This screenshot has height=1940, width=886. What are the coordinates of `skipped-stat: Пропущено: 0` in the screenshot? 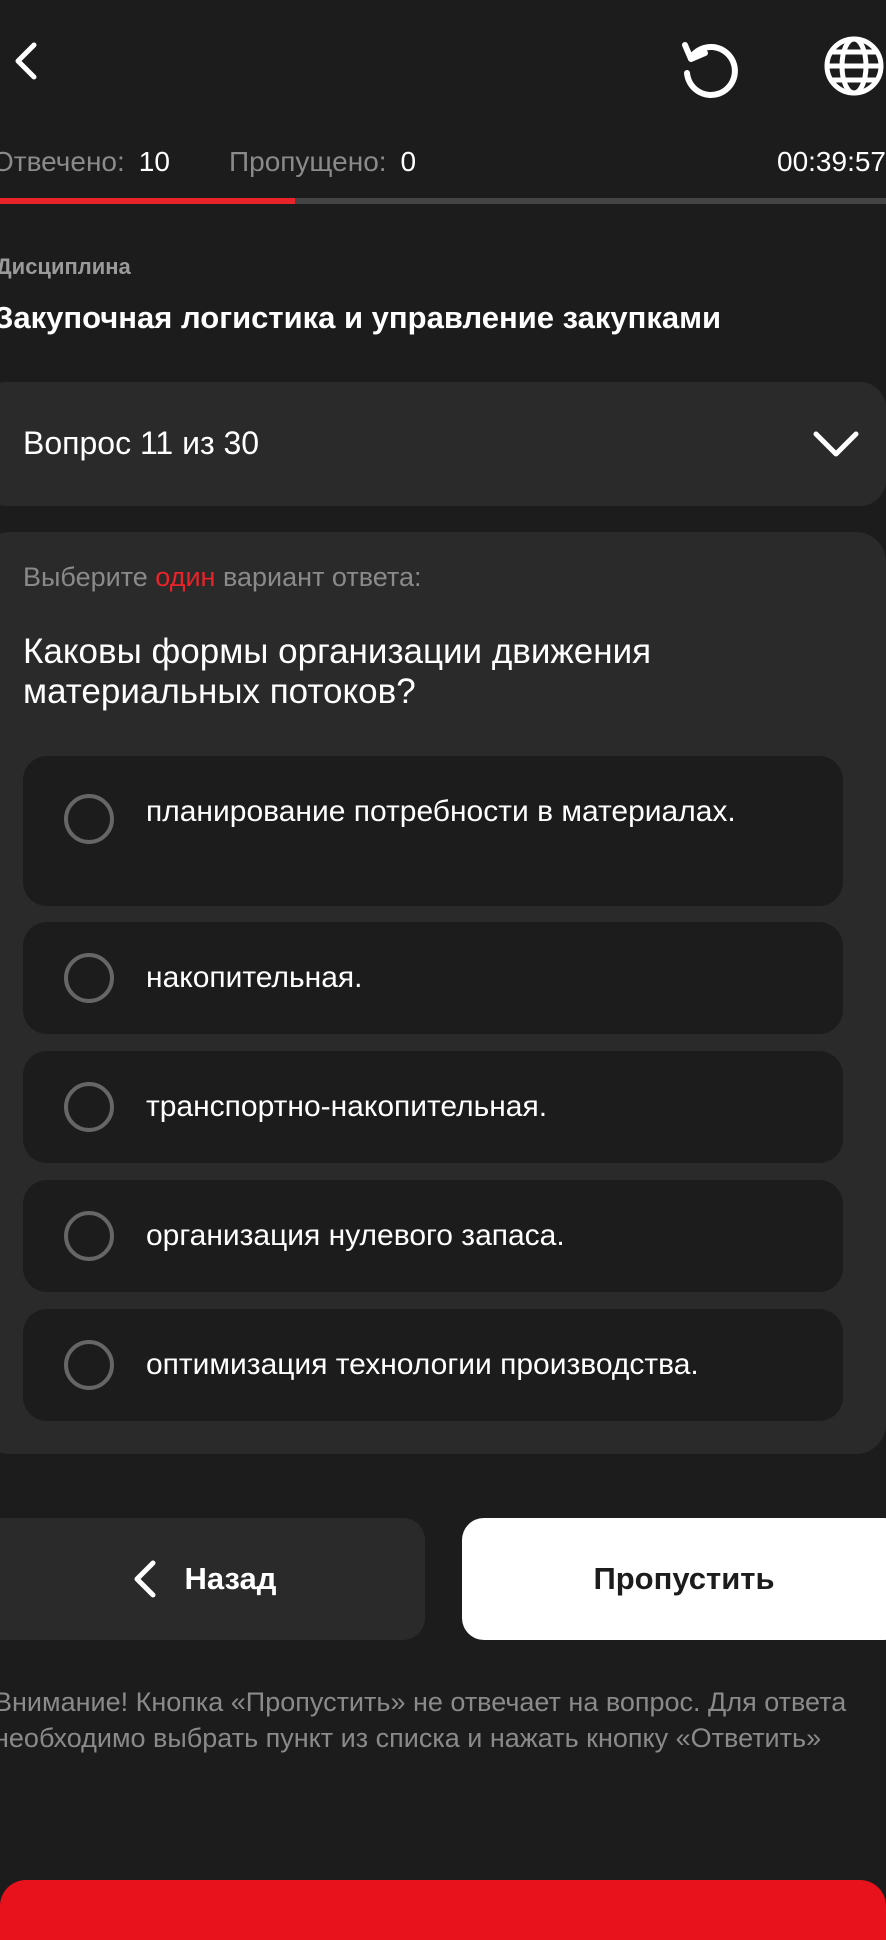 It's located at (322, 162).